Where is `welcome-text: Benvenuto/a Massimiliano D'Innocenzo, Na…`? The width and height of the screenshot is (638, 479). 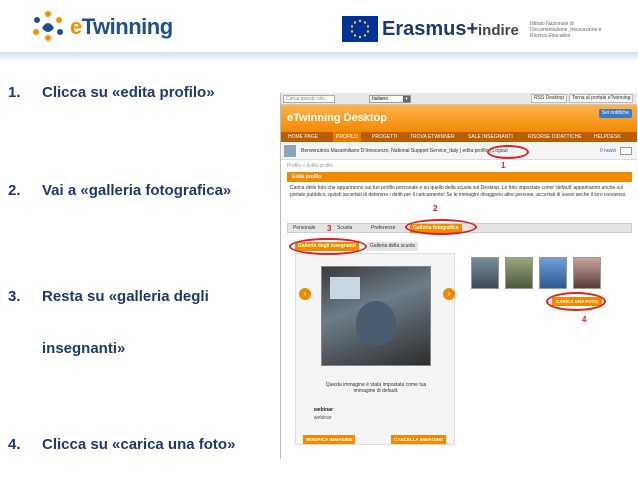
welcome-text: Benvenuto/a Massimiliano D'Innocenzo, Na… is located at coordinates (404, 151).